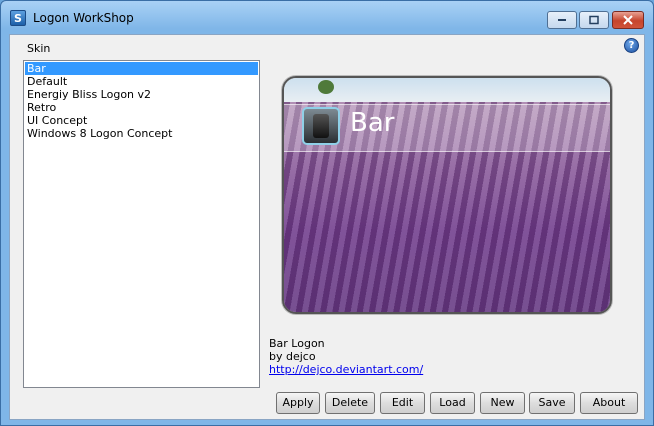 Image resolution: width=654 pixels, height=426 pixels. What do you see at coordinates (141, 81) in the screenshot?
I see `list-item-default: Default` at bounding box center [141, 81].